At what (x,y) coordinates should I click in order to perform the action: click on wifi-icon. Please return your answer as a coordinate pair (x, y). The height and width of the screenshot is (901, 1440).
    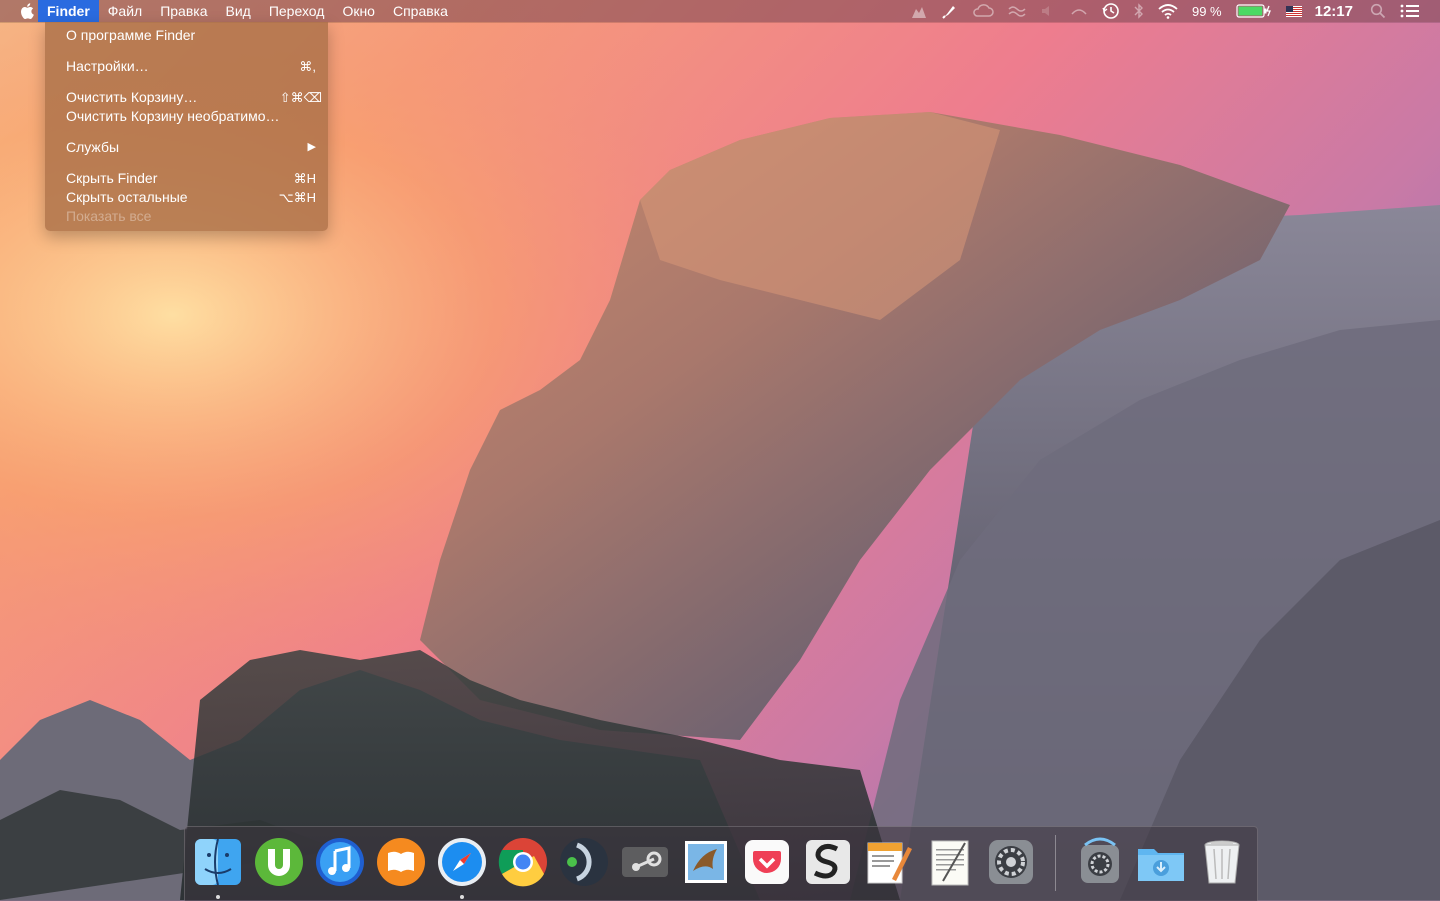
    Looking at the image, I should click on (1168, 11).